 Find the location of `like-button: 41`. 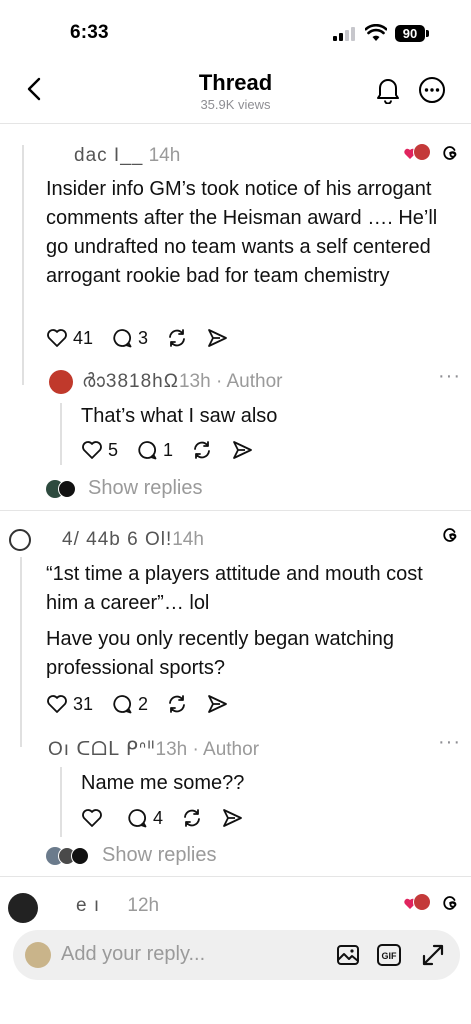

like-button: 41 is located at coordinates (69, 338).